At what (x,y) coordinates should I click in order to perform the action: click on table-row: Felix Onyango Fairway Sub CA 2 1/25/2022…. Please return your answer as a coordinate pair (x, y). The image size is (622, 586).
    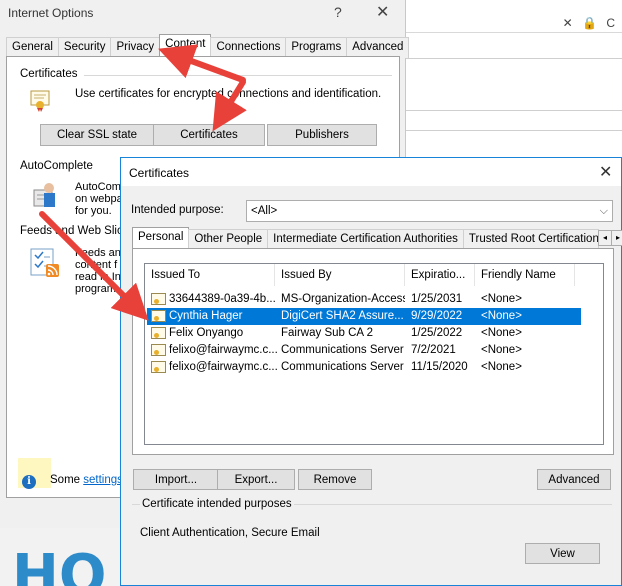
    Looking at the image, I should click on (364, 333).